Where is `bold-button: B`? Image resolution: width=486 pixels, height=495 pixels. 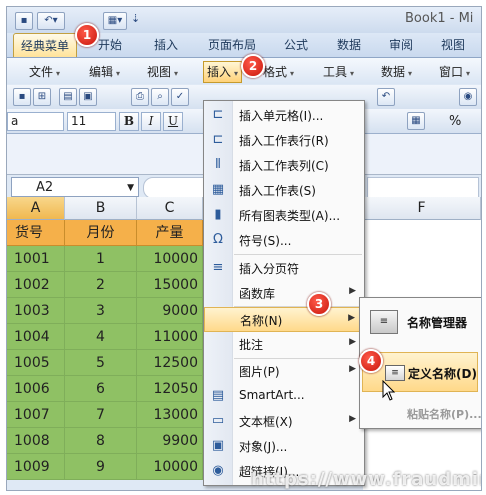 bold-button: B is located at coordinates (129, 121).